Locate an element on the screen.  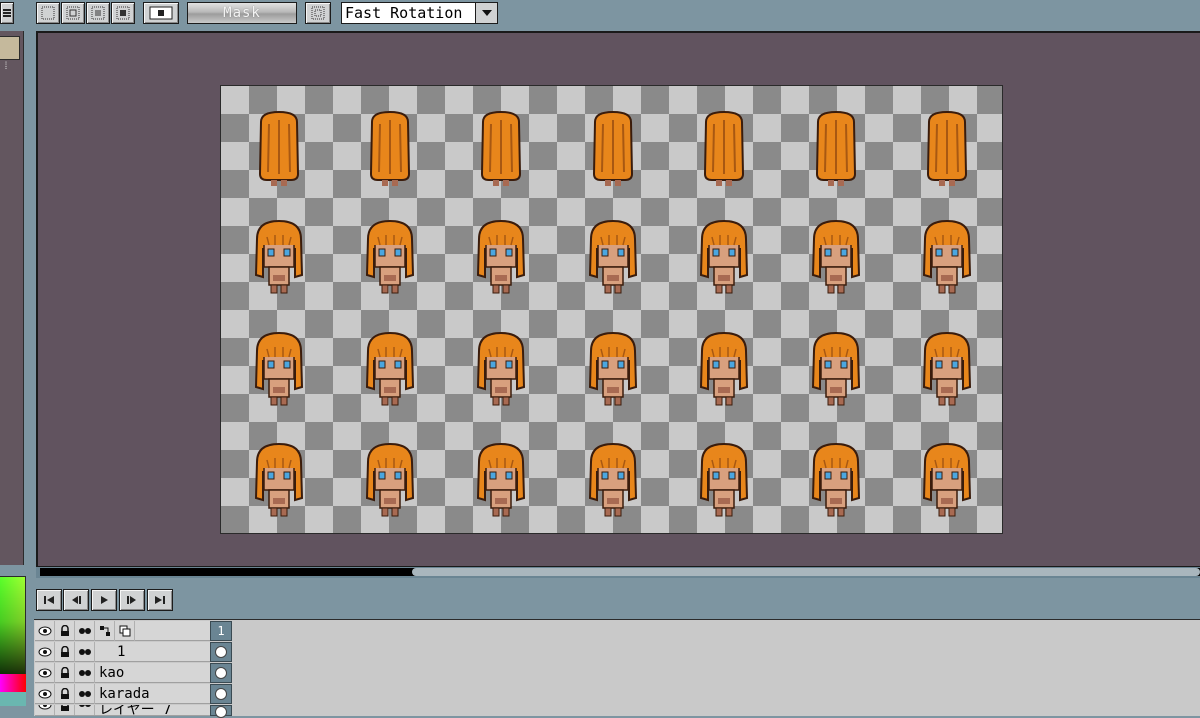
scrollbar-thumb is located at coordinates (806, 572).